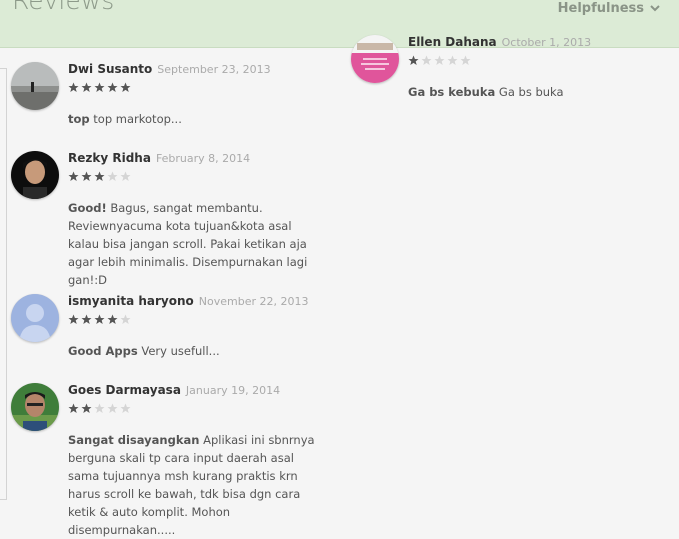  I want to click on sort-label: Helpfulness, so click(600, 8).